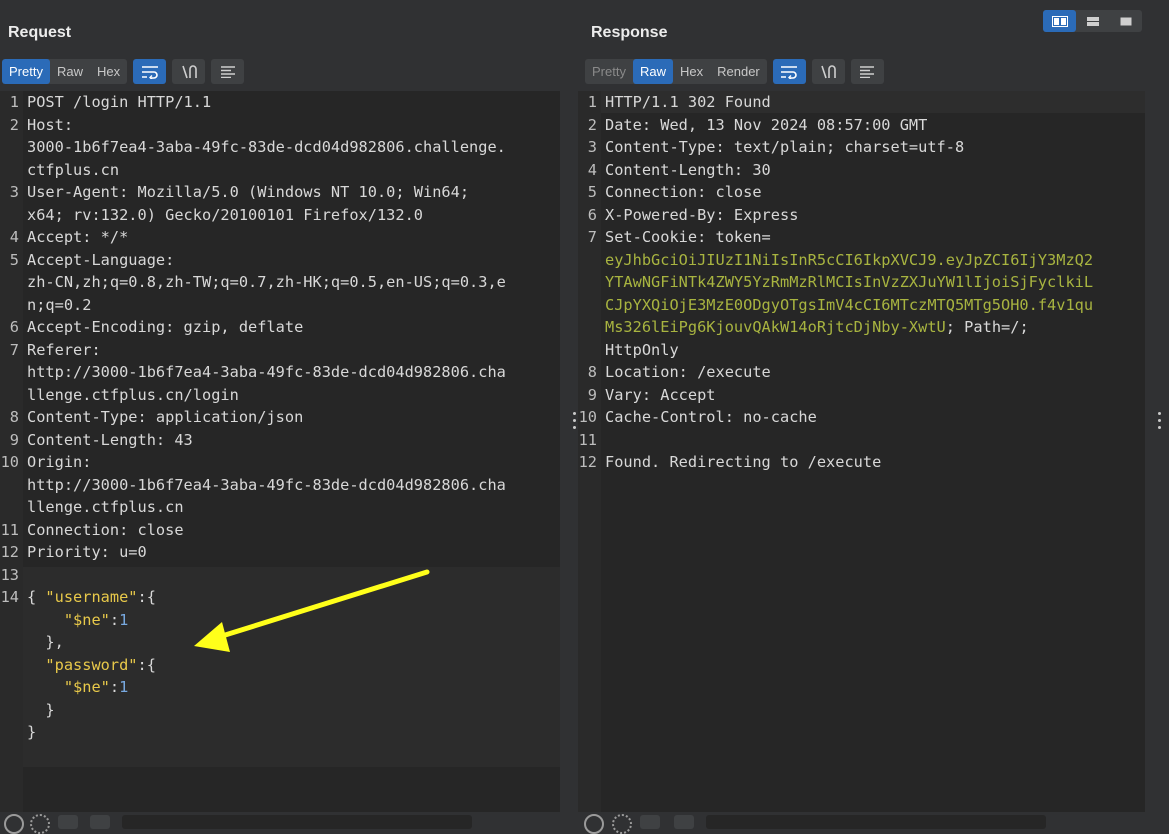 The height and width of the screenshot is (834, 1169). What do you see at coordinates (14, 102) in the screenshot?
I see `line-number: 1` at bounding box center [14, 102].